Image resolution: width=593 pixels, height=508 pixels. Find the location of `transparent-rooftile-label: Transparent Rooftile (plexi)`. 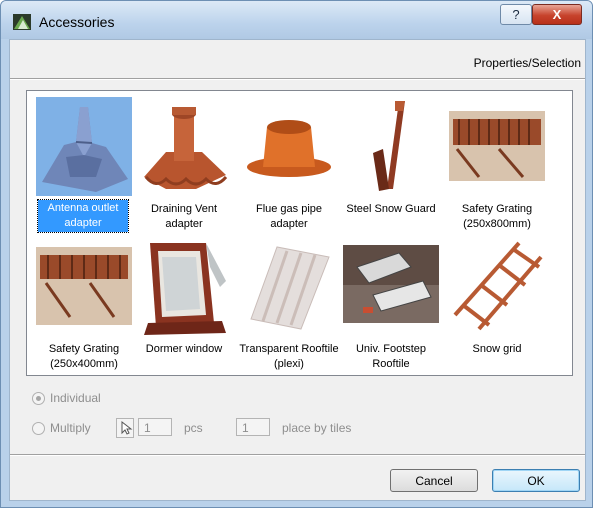

transparent-rooftile-label: Transparent Rooftile (plexi) is located at coordinates (289, 356).